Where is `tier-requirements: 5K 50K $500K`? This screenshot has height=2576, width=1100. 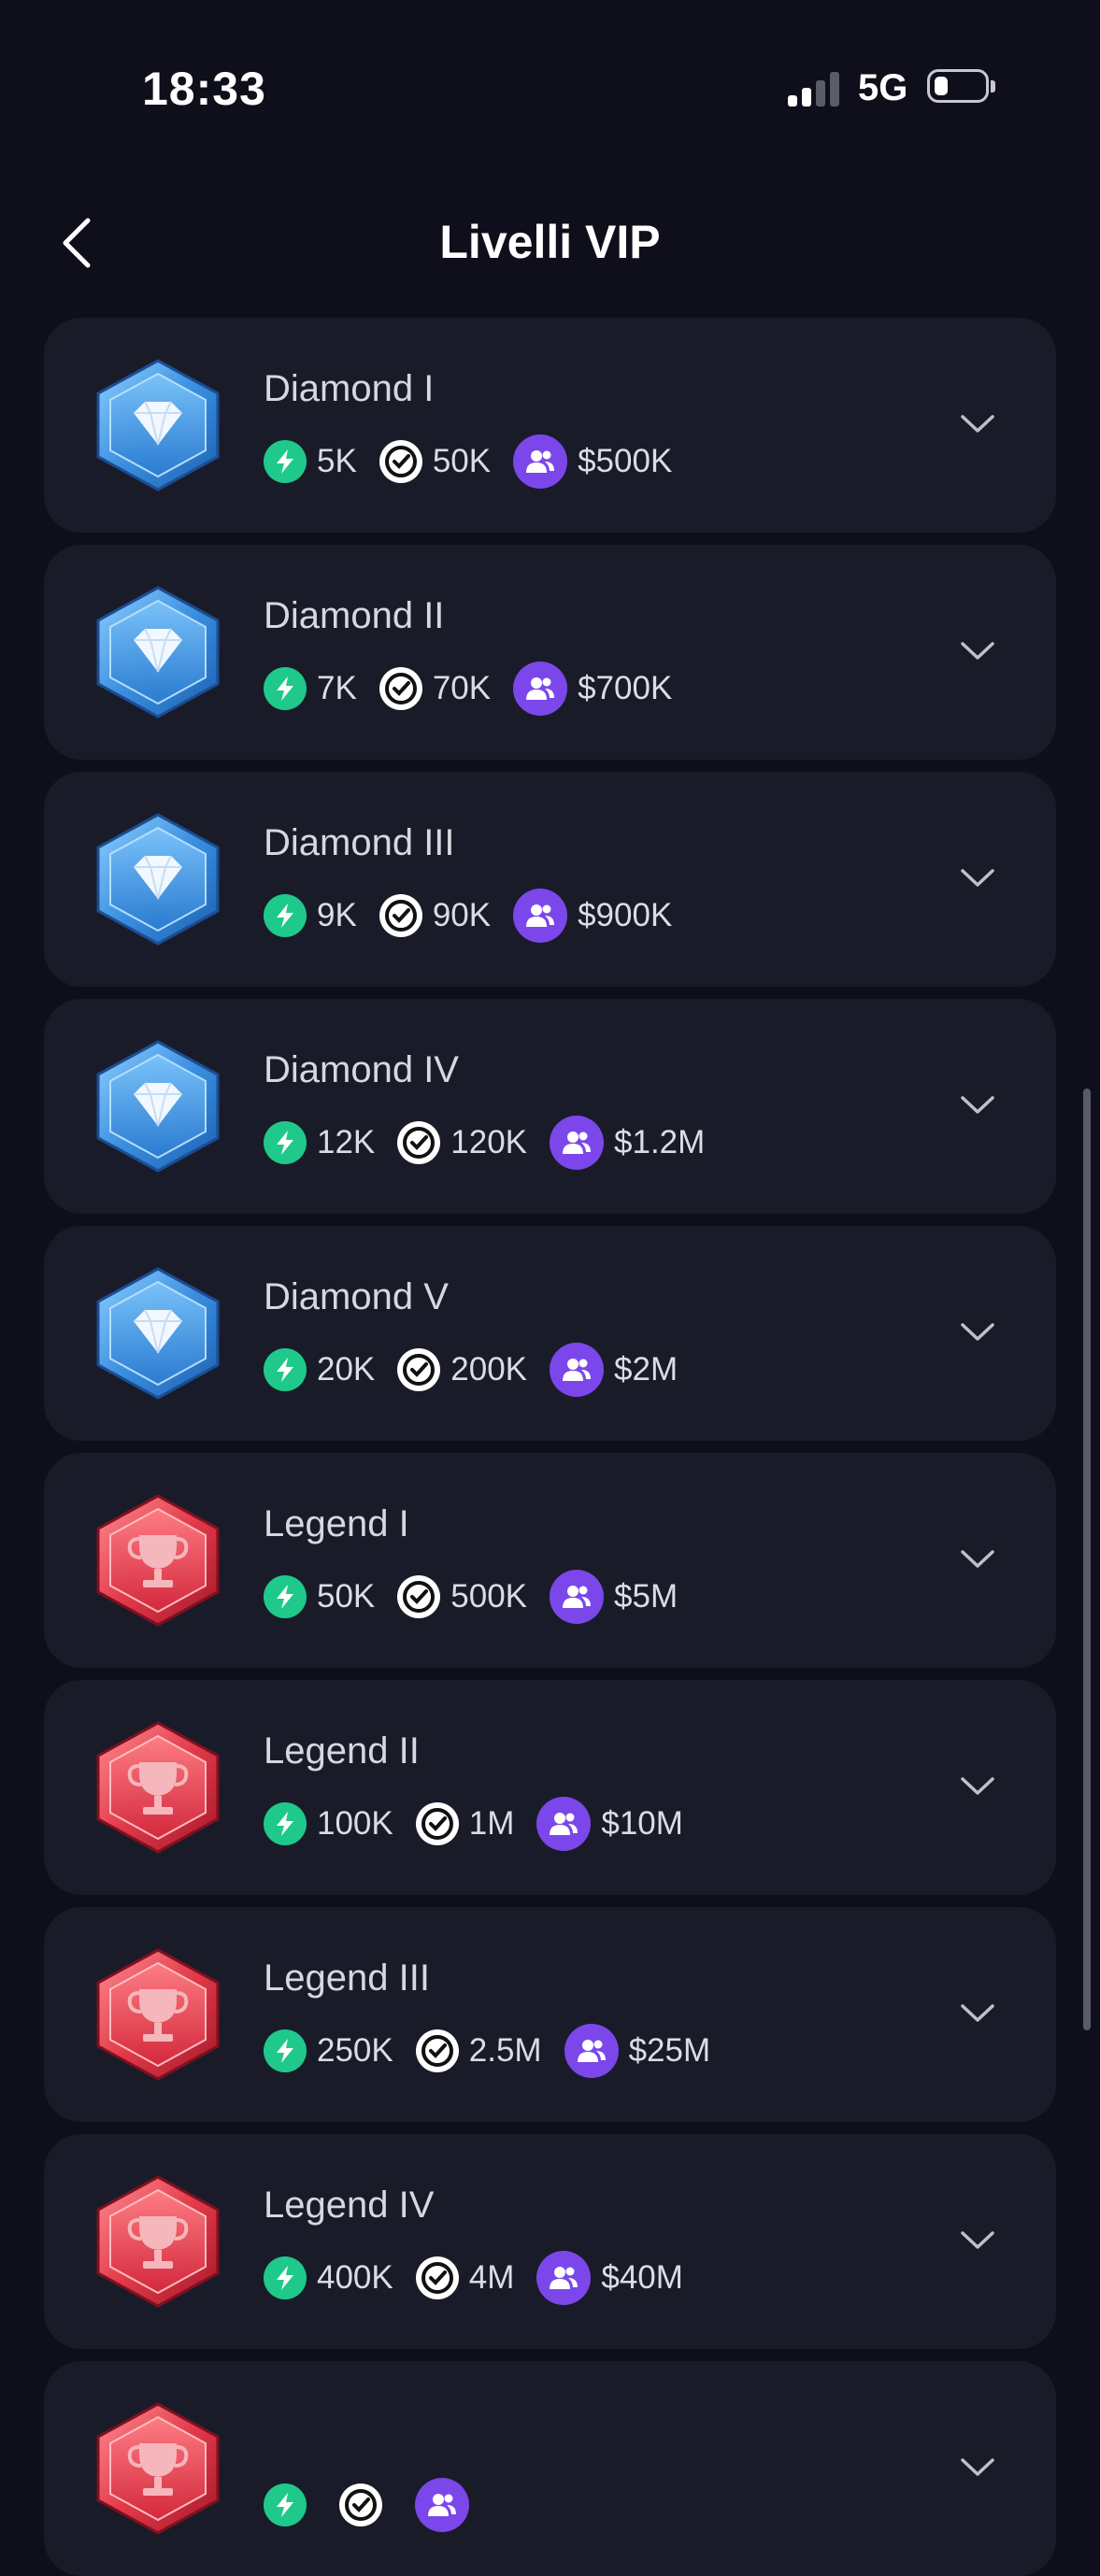
tier-requirements: 5K 50K $500K is located at coordinates (479, 462).